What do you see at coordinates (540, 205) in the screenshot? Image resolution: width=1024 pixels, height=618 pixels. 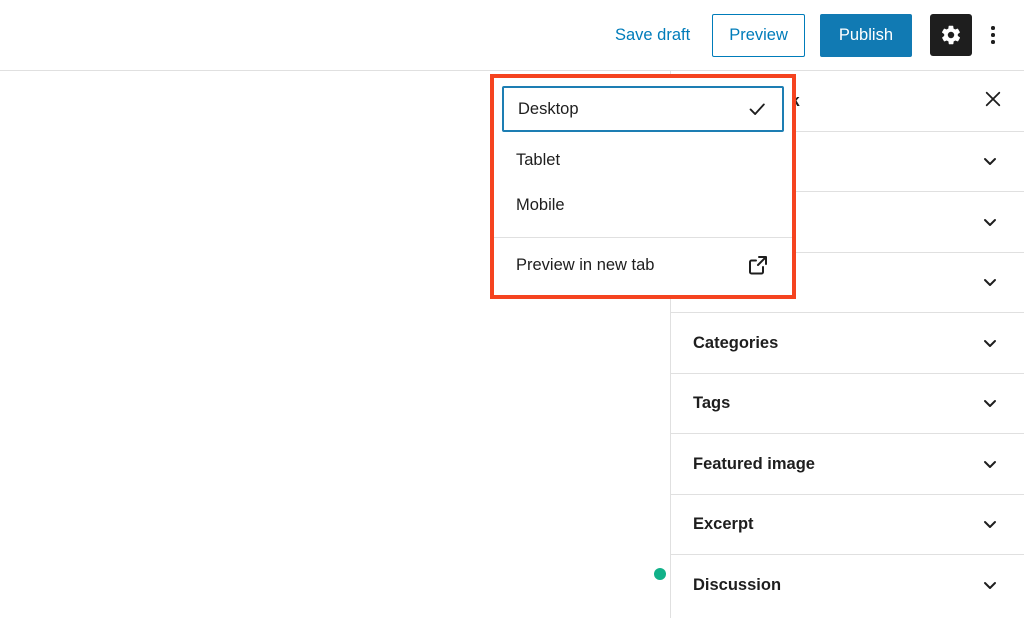 I see `menu-item-label: Mobile` at bounding box center [540, 205].